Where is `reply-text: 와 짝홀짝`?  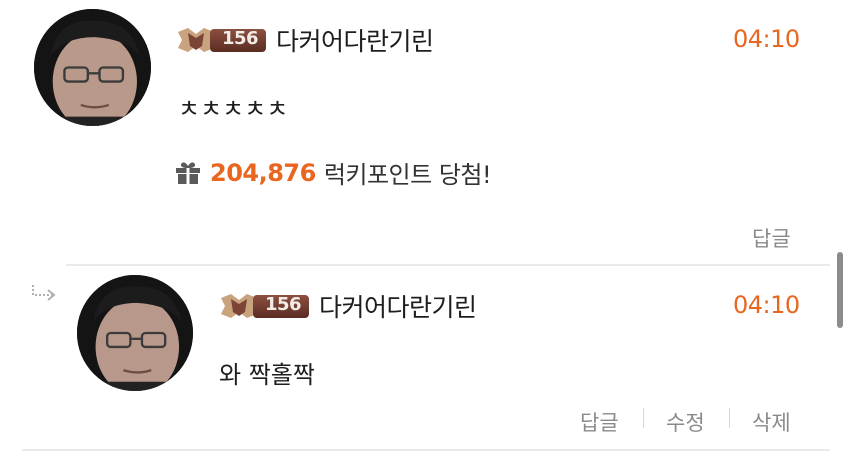 reply-text: 와 짝홀짝 is located at coordinates (267, 375).